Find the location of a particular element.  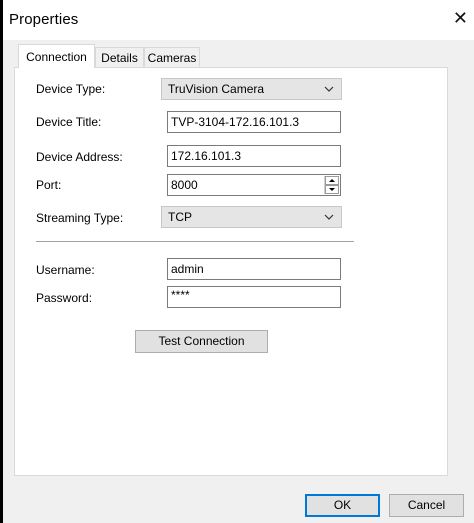

device-title-label: Device Title: is located at coordinates (69, 122).